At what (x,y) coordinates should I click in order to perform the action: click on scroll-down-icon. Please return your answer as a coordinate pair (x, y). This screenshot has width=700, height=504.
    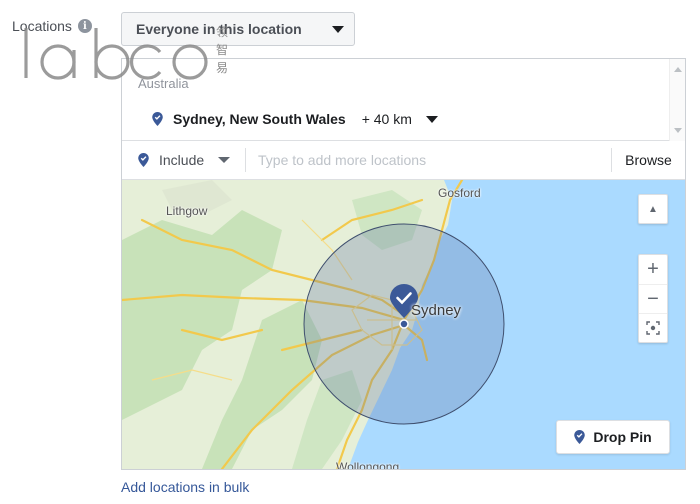
    Looking at the image, I should click on (678, 130).